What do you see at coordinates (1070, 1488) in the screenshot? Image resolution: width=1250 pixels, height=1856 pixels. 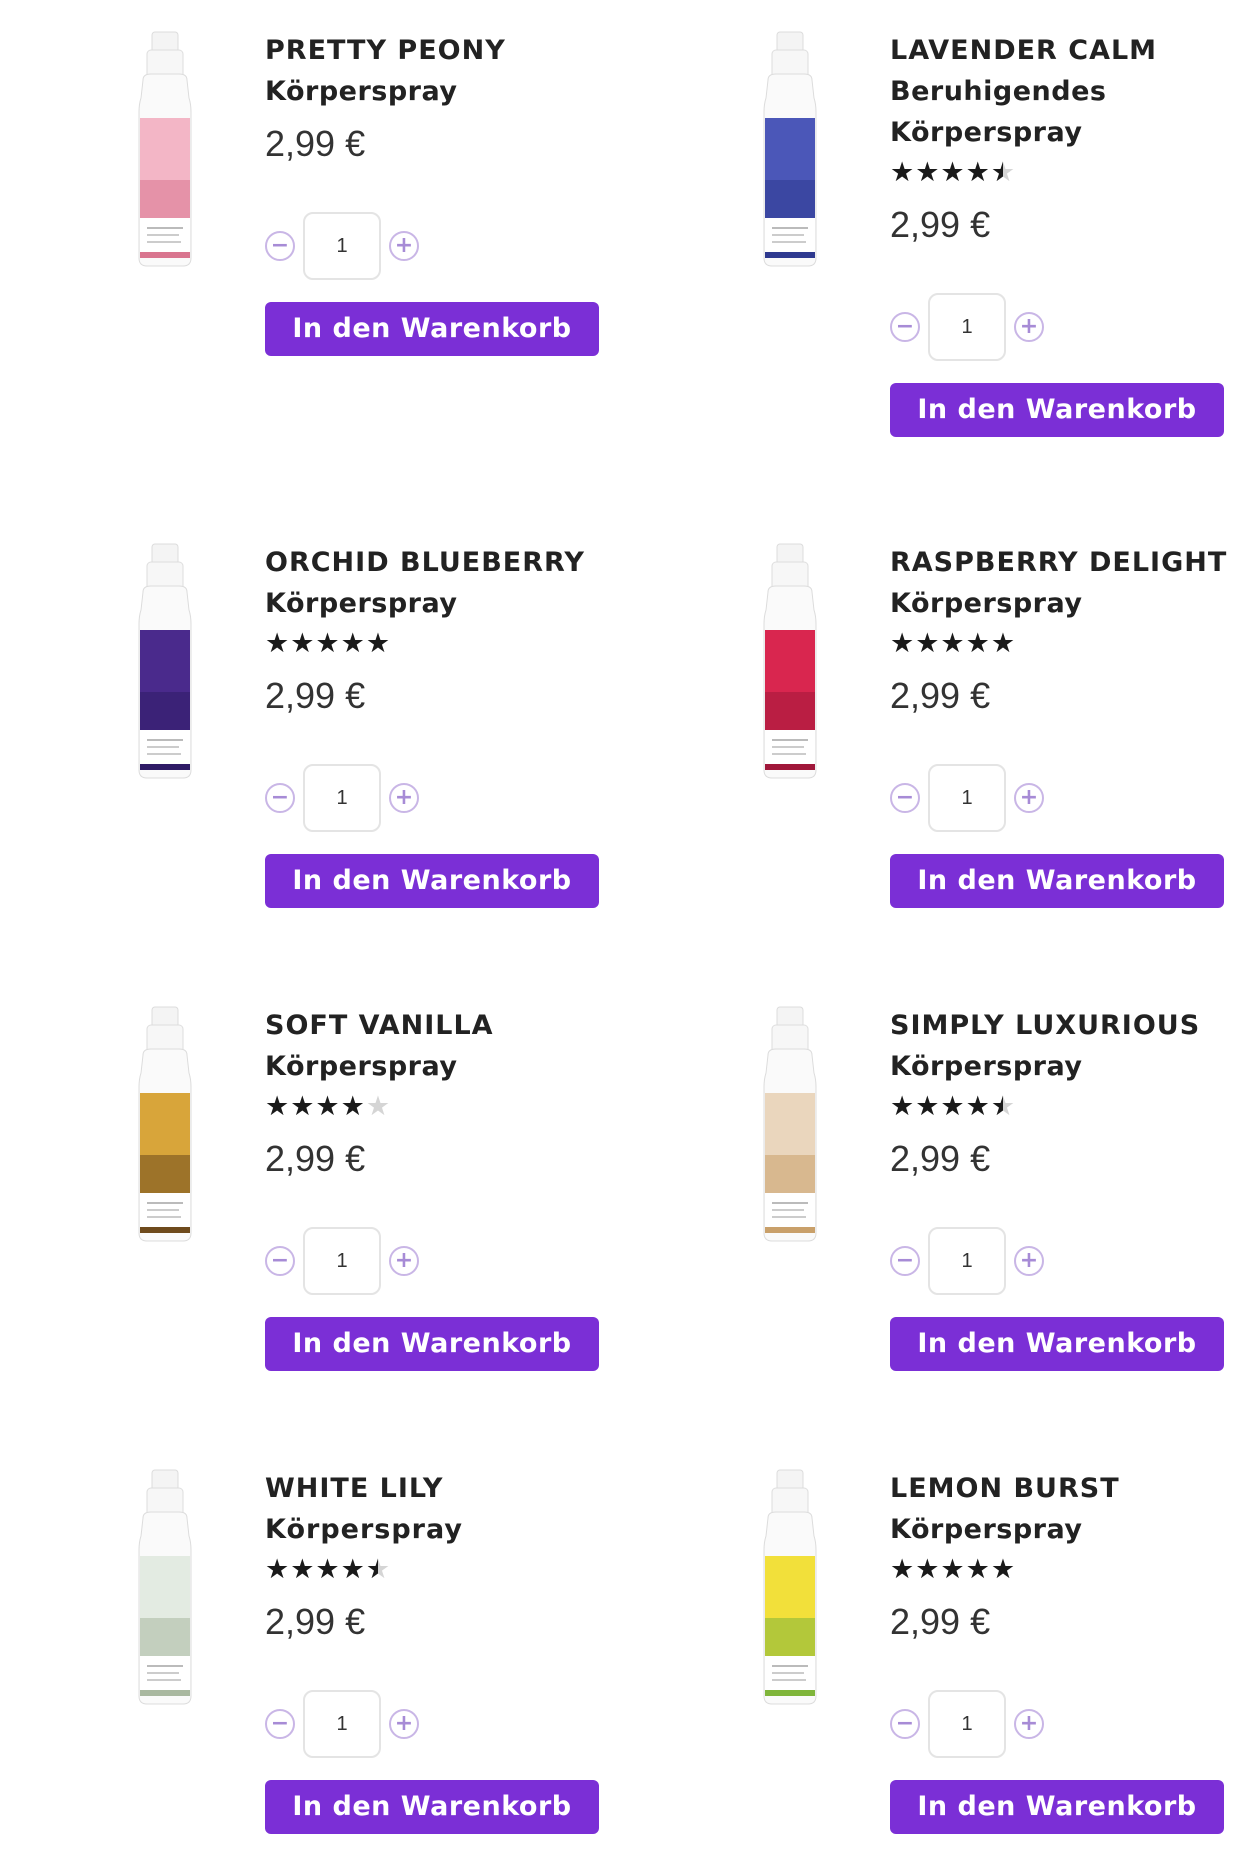 I see `product-title: LEMON BURST` at bounding box center [1070, 1488].